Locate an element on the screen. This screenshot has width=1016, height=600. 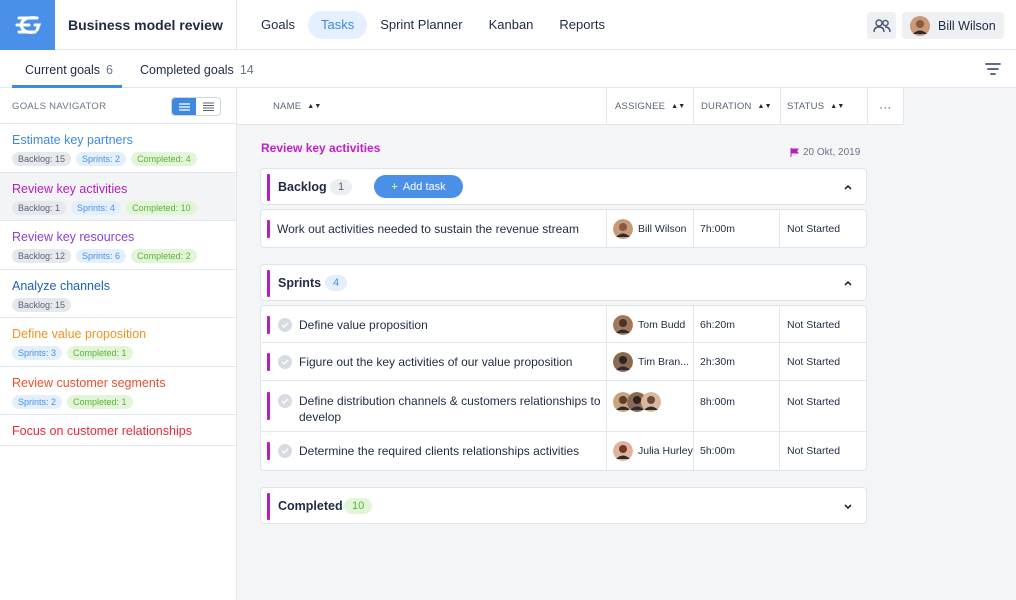
assignee-cell: Bill Wilson is located at coordinates (649, 229).